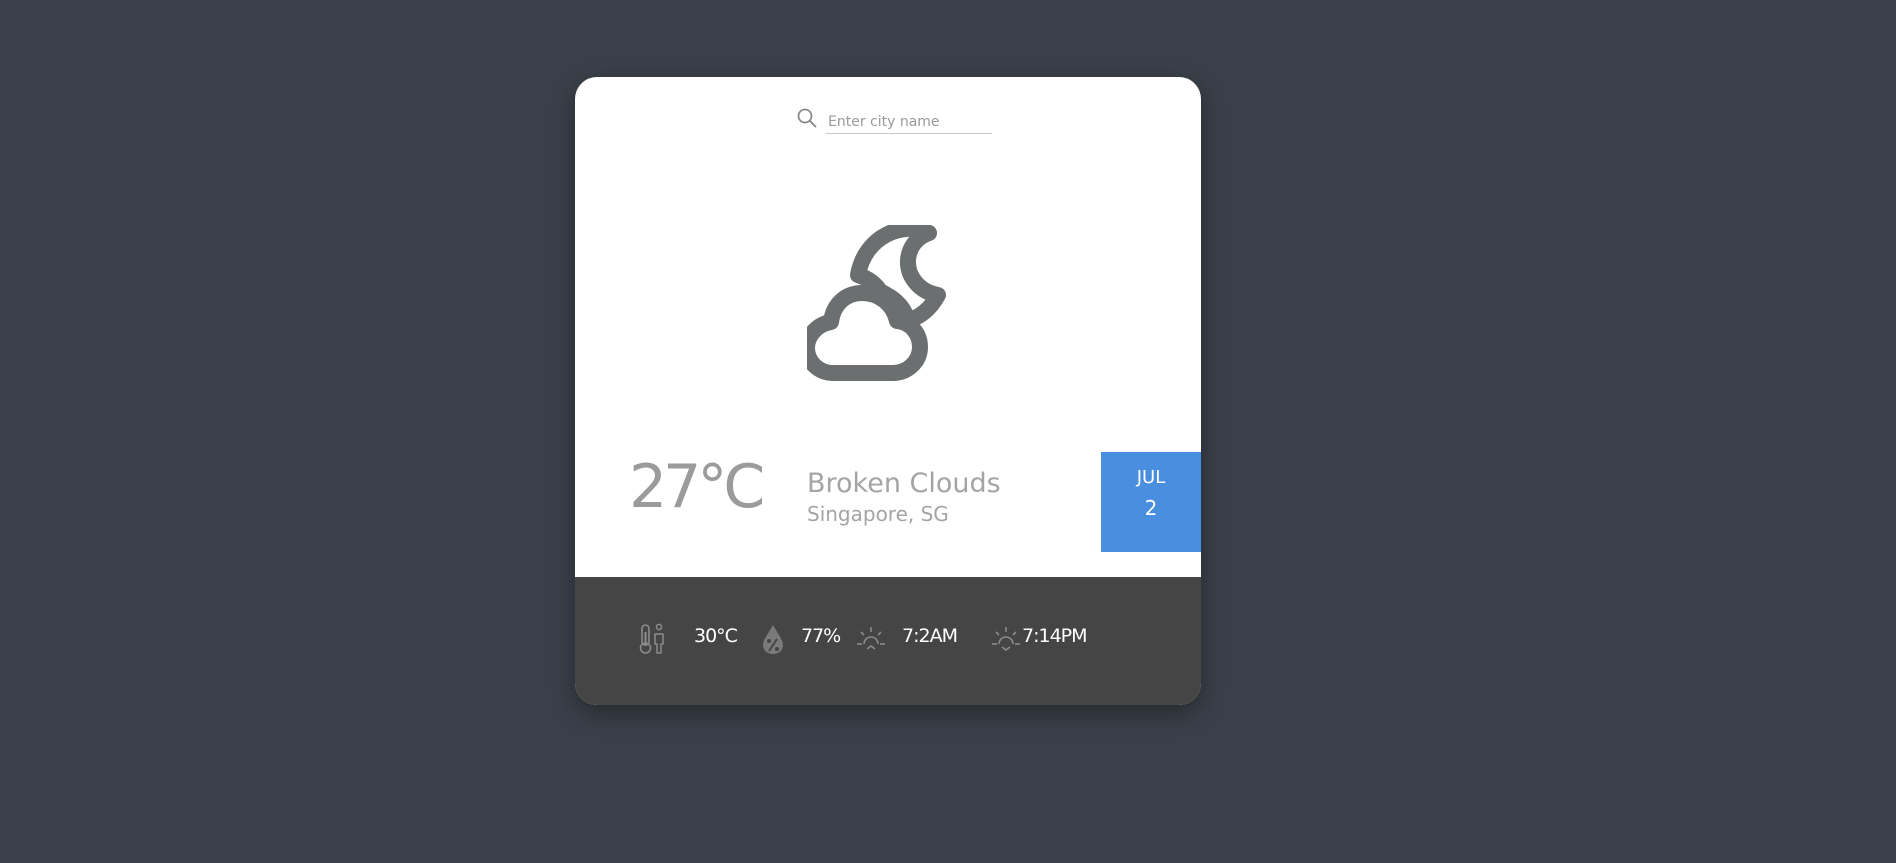 This screenshot has width=1896, height=863. Describe the element at coordinates (807, 118) in the screenshot. I see `search-icon` at that location.